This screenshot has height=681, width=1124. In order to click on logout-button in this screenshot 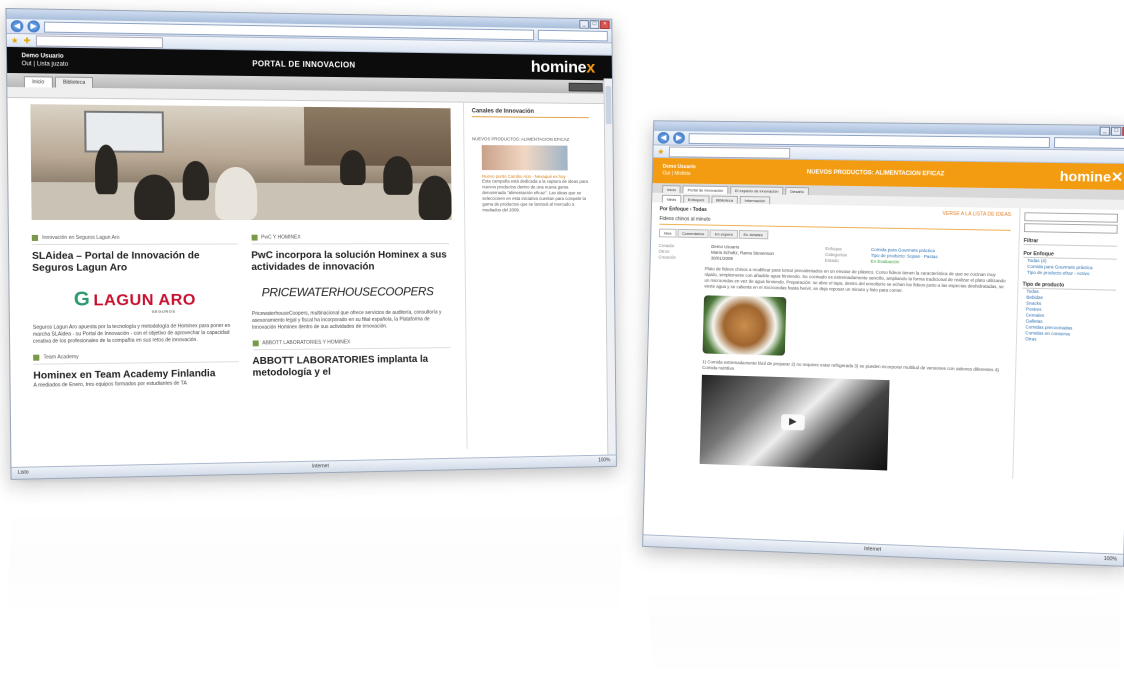, I will do `click(585, 87)`.